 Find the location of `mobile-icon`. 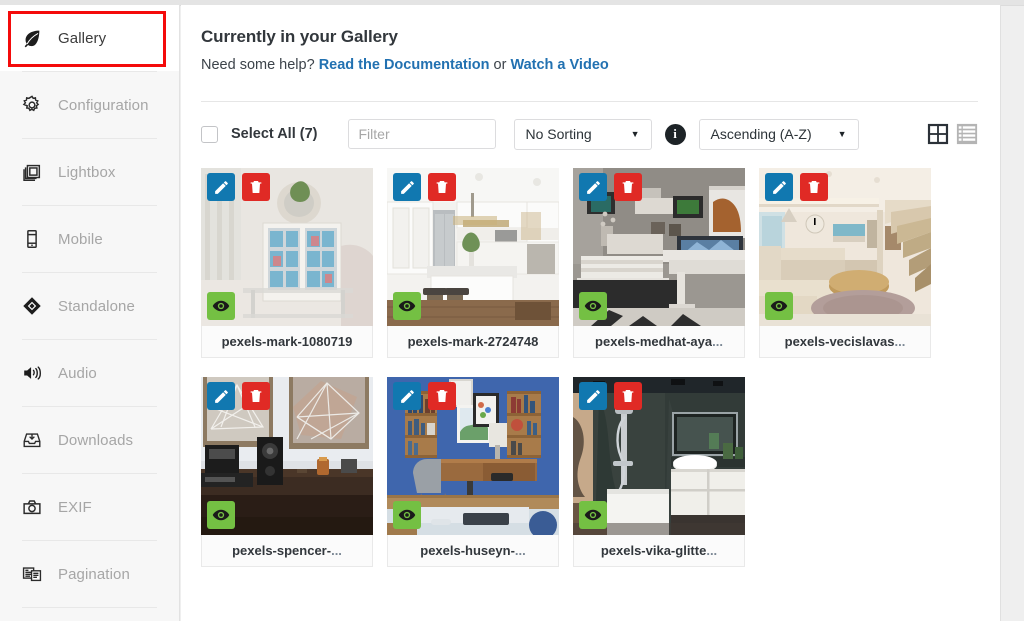

mobile-icon is located at coordinates (32, 239).